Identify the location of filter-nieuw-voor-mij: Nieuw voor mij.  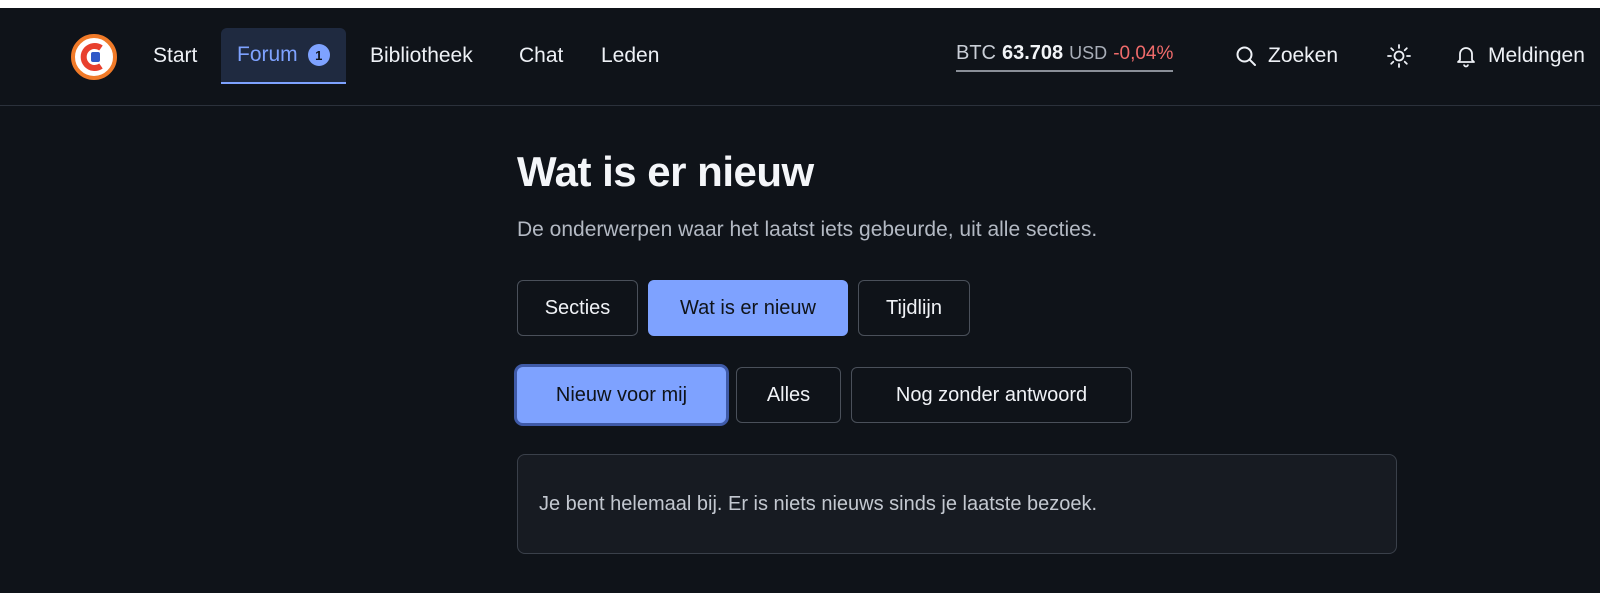
(621, 395).